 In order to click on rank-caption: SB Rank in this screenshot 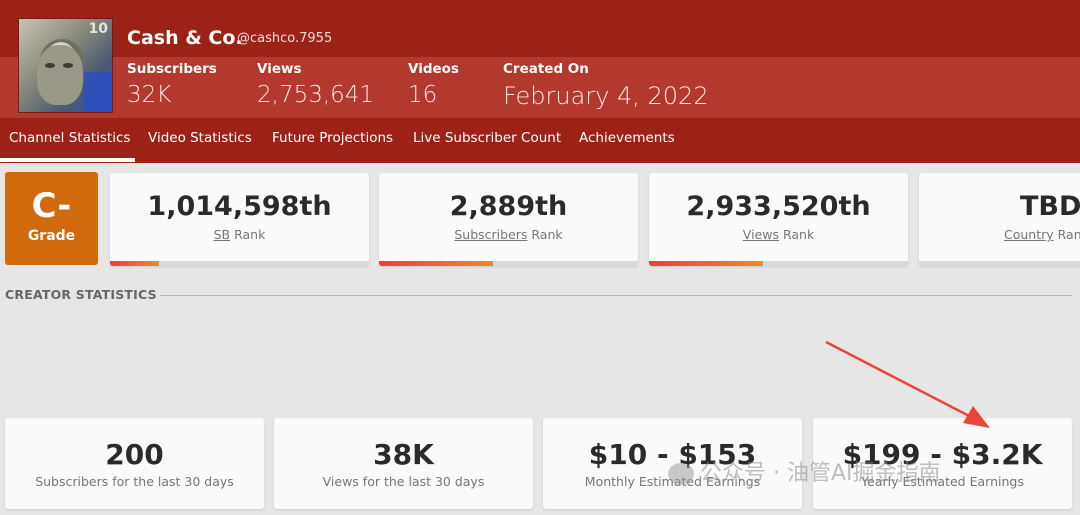, I will do `click(239, 234)`.